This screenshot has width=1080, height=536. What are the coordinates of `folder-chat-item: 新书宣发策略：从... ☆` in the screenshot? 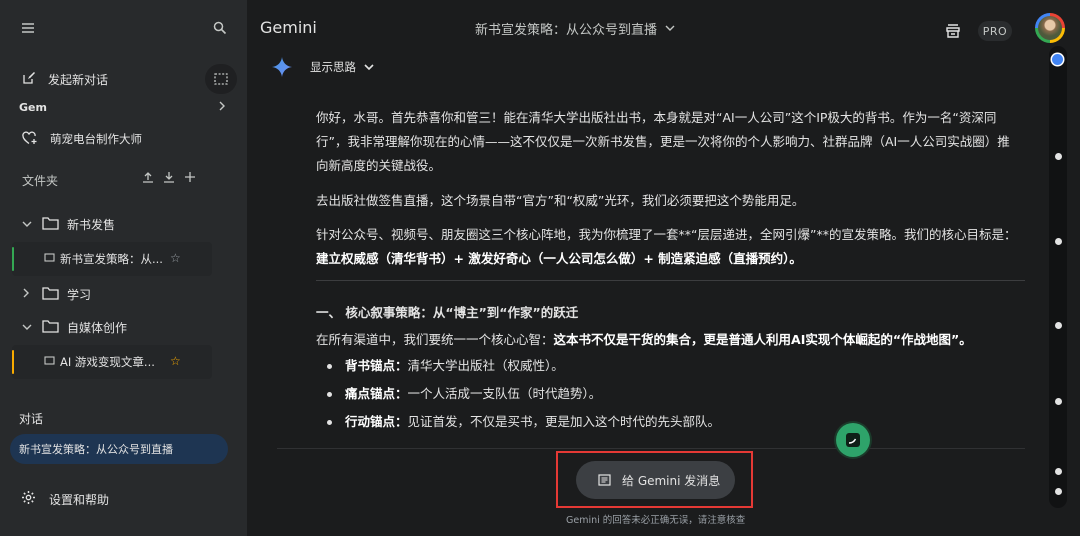 It's located at (112, 259).